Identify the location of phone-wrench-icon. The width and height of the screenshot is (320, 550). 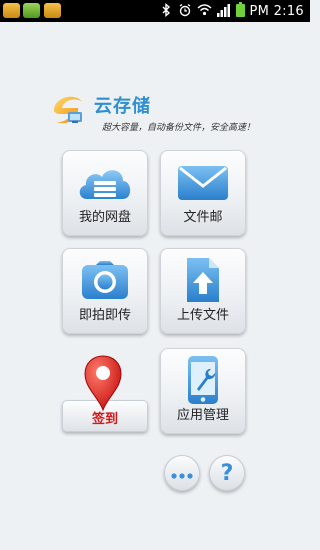
(203, 380).